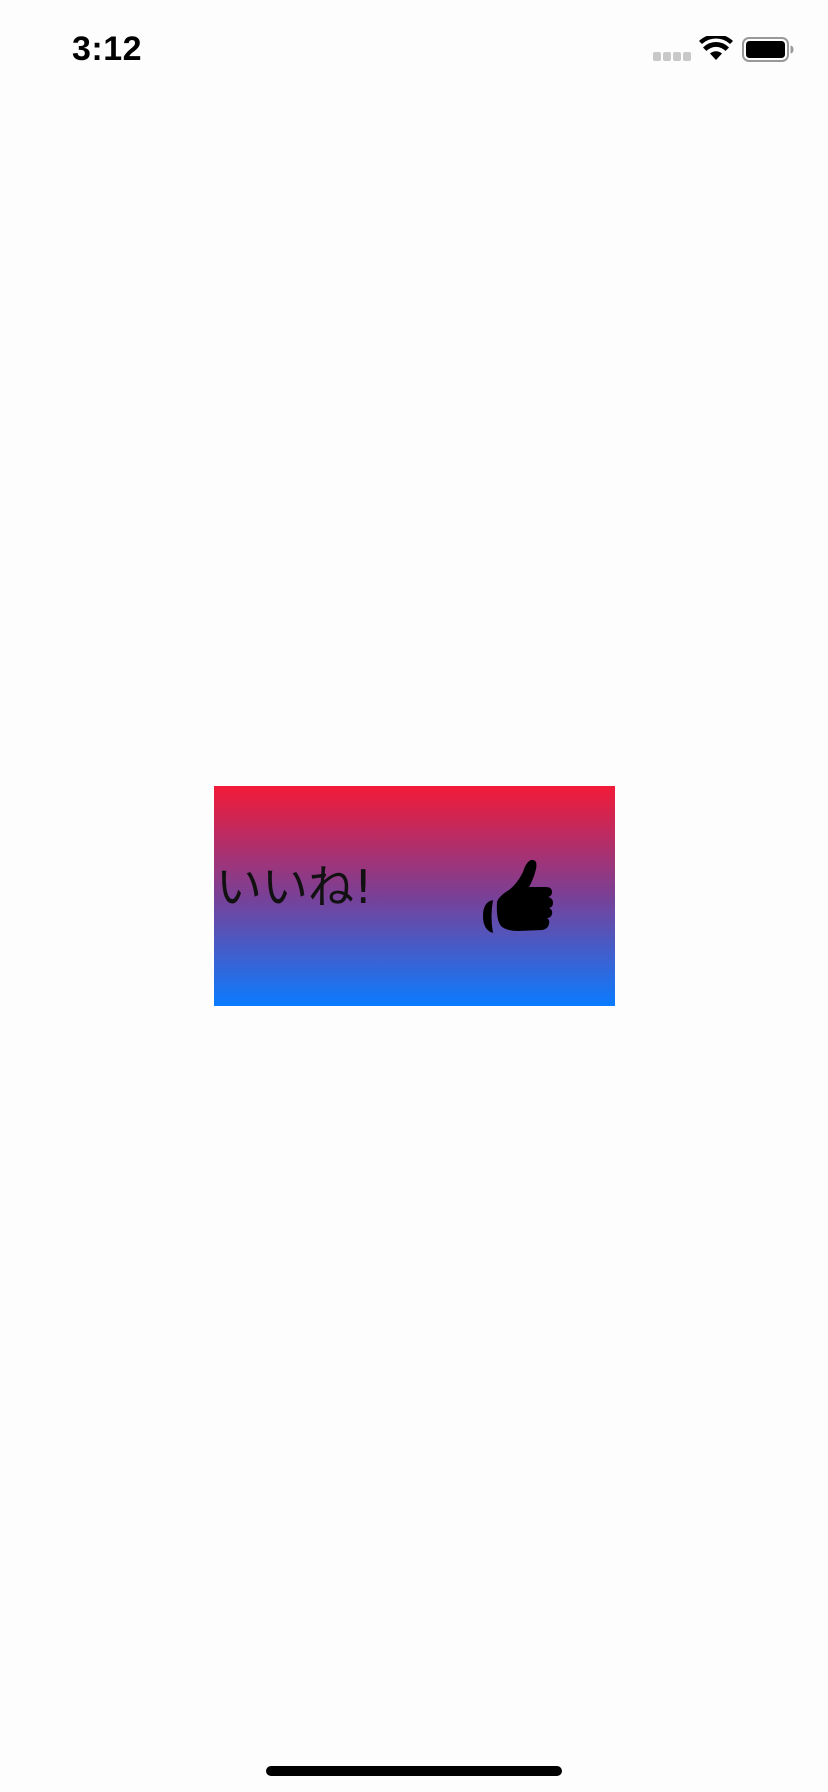  Describe the element at coordinates (294, 887) in the screenshot. I see `like-button-label: いいね!` at that location.